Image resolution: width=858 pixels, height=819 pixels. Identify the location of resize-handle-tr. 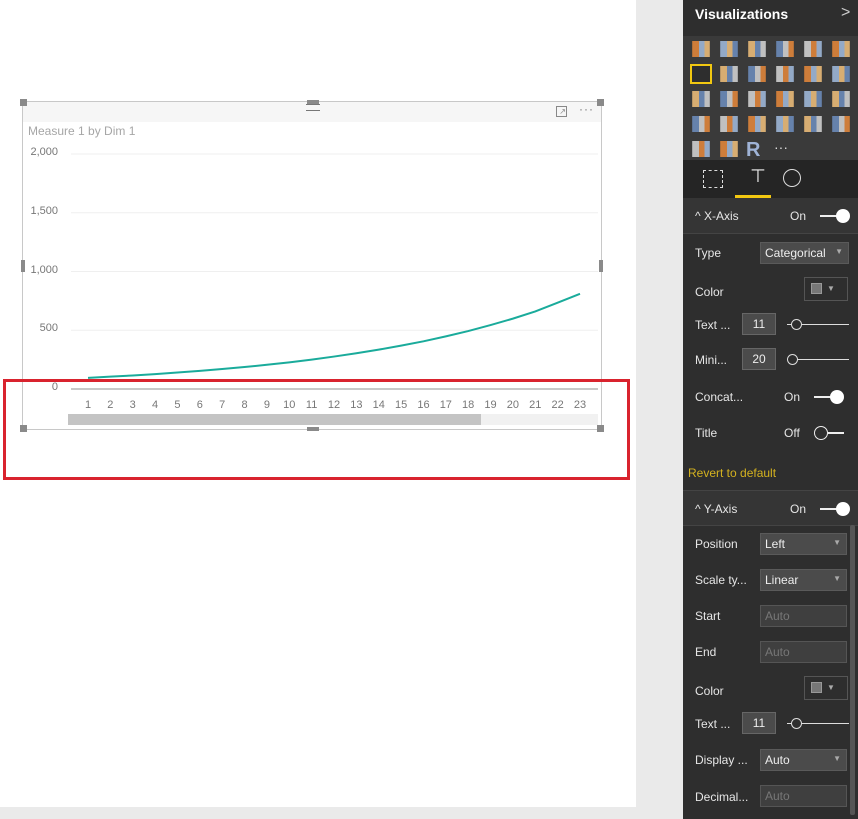
(600, 102).